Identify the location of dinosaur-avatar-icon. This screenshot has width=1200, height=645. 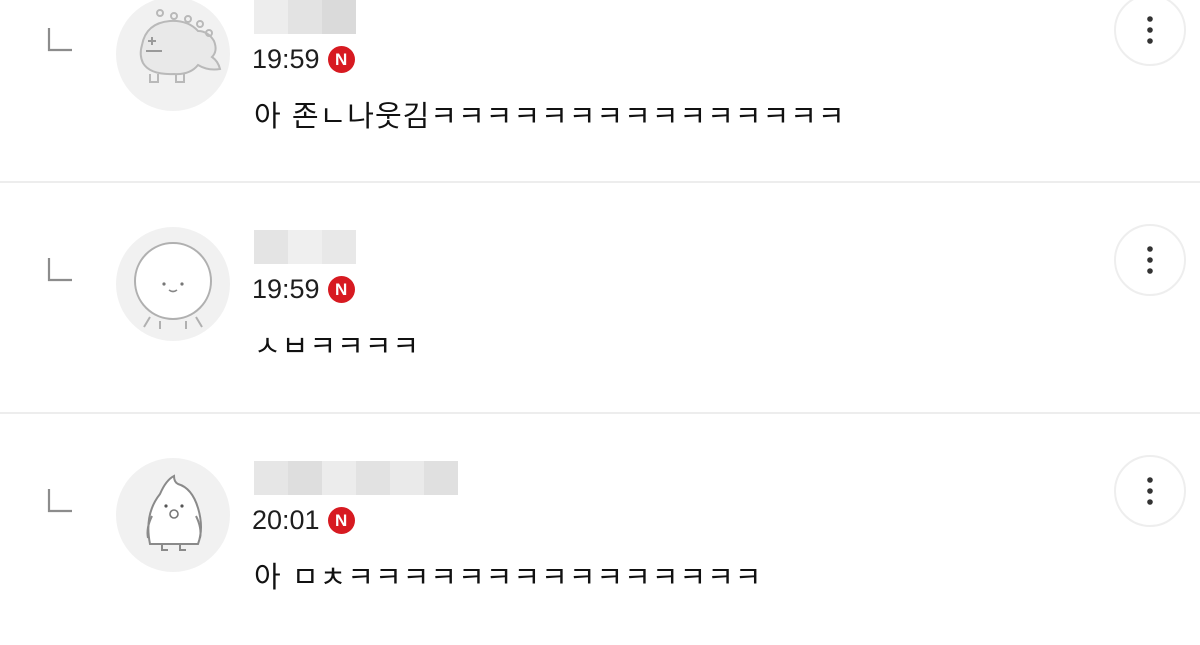
(180, 46).